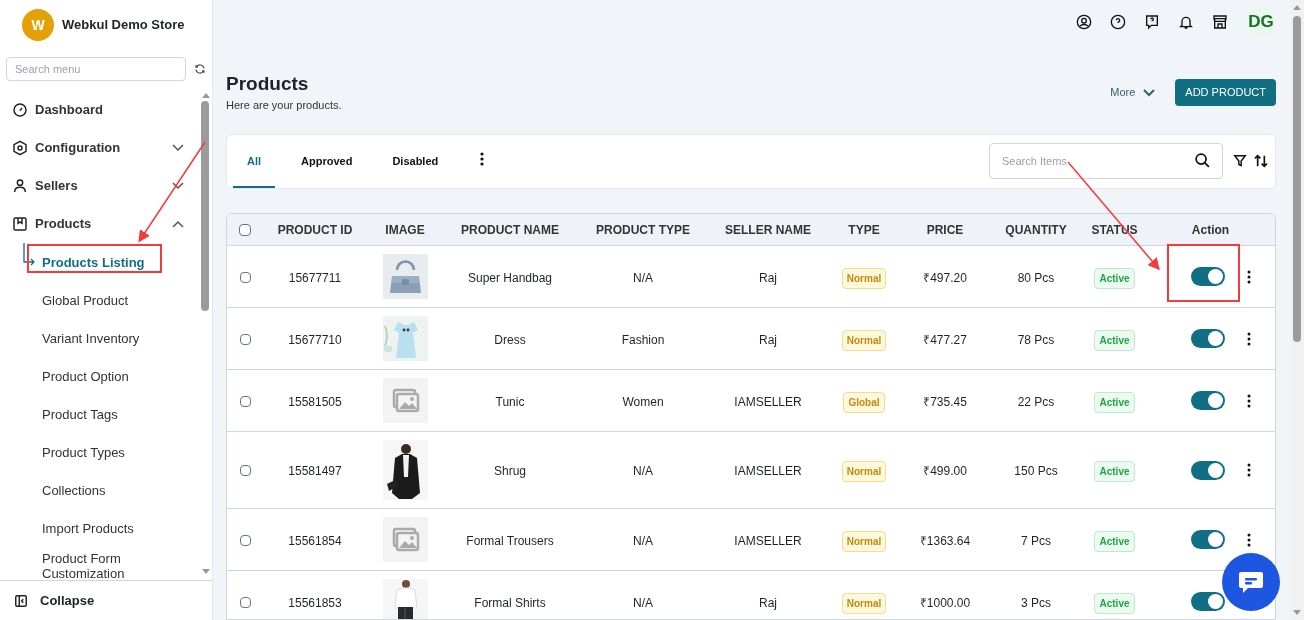 Image resolution: width=1304 pixels, height=620 pixels. I want to click on table-cell: 150 Pcs, so click(1036, 471).